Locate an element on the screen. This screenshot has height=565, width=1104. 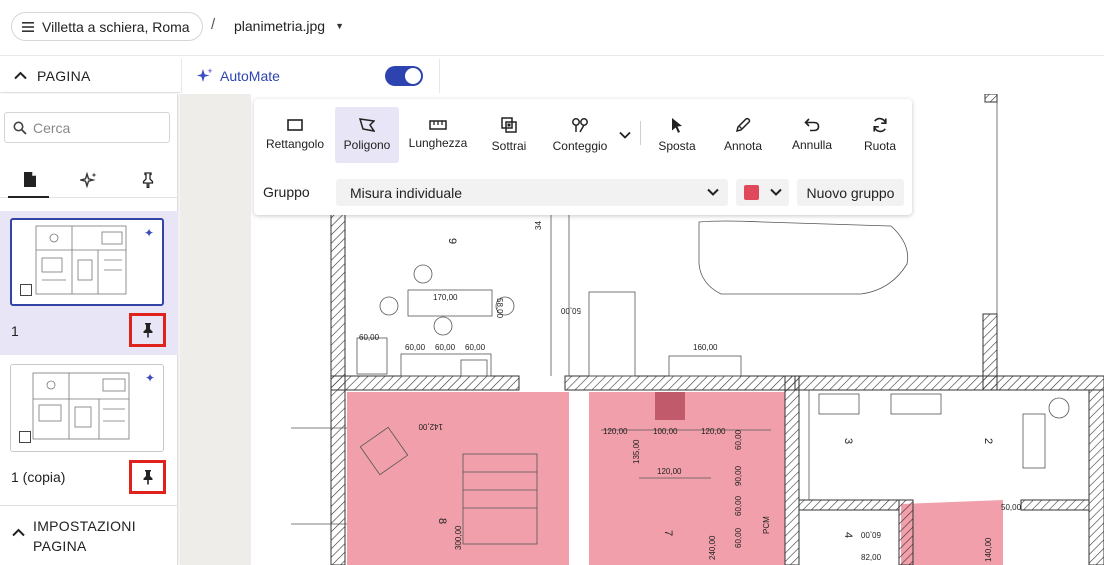
page-settings-title: IMPOSTAZIONI PAGINA is located at coordinates (84, 536).